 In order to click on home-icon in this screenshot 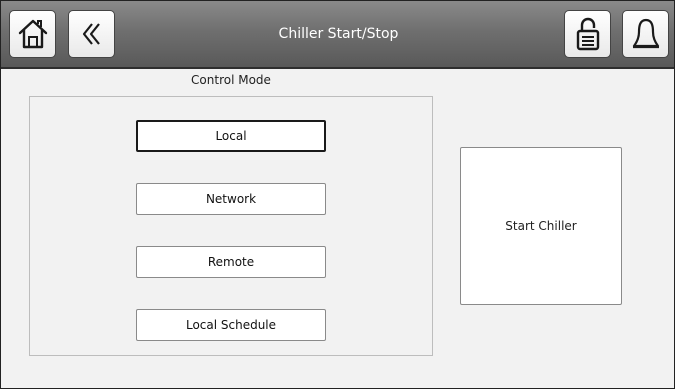, I will do `click(33, 34)`.